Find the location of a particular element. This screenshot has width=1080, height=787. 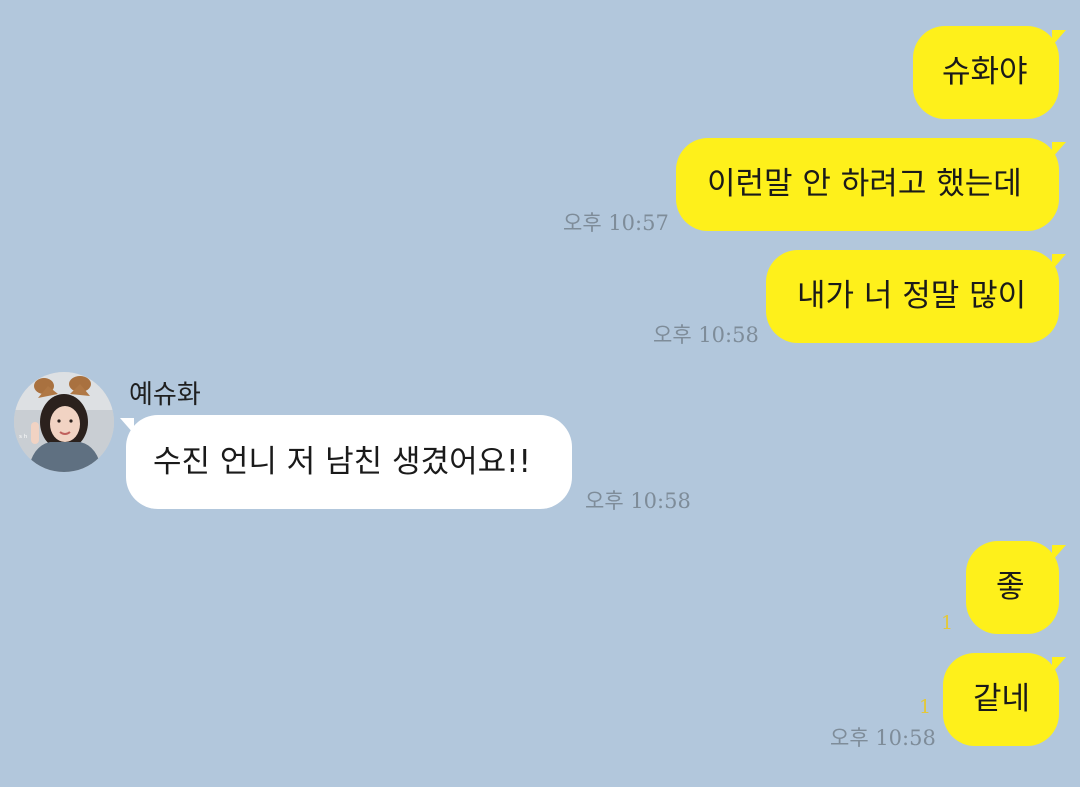

message-text: 수진 언니 저 남친 생겼어요!! is located at coordinates (342, 461).